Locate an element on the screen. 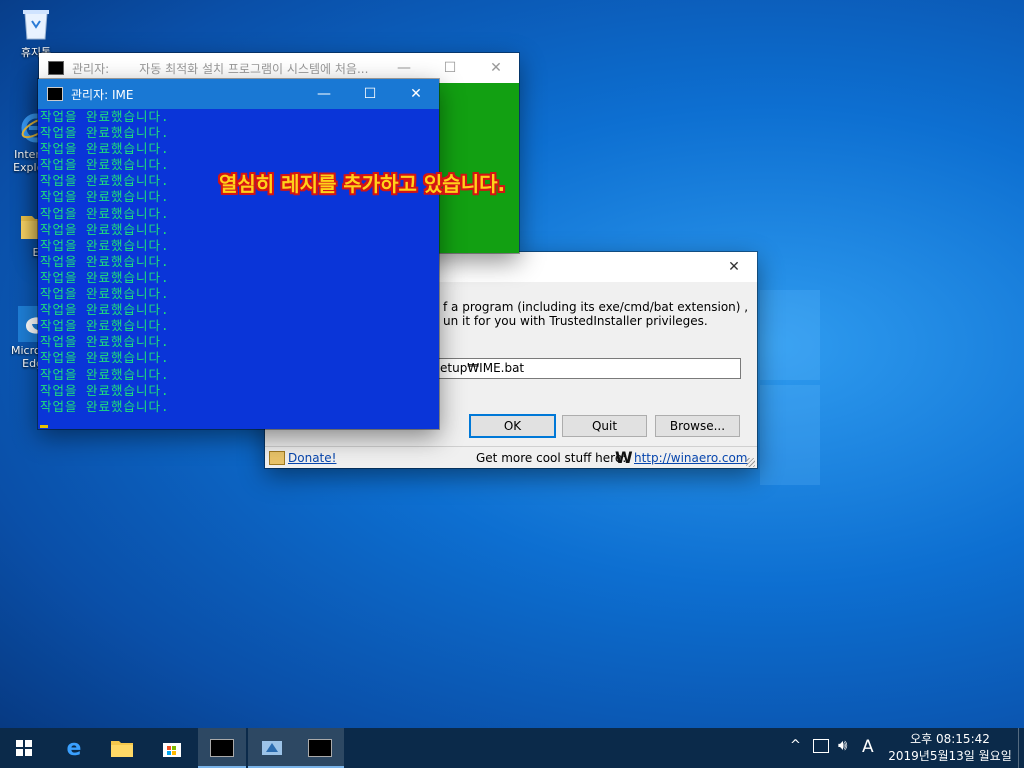  show-hidden-icons-chevron-icon: ^ is located at coordinates (795, 745).